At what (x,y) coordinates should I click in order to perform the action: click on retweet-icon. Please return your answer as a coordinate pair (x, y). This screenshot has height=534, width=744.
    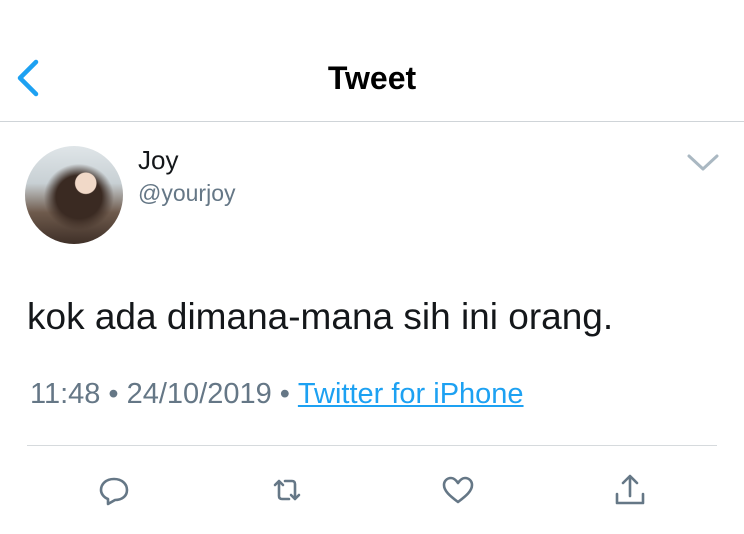
    Looking at the image, I should click on (287, 490).